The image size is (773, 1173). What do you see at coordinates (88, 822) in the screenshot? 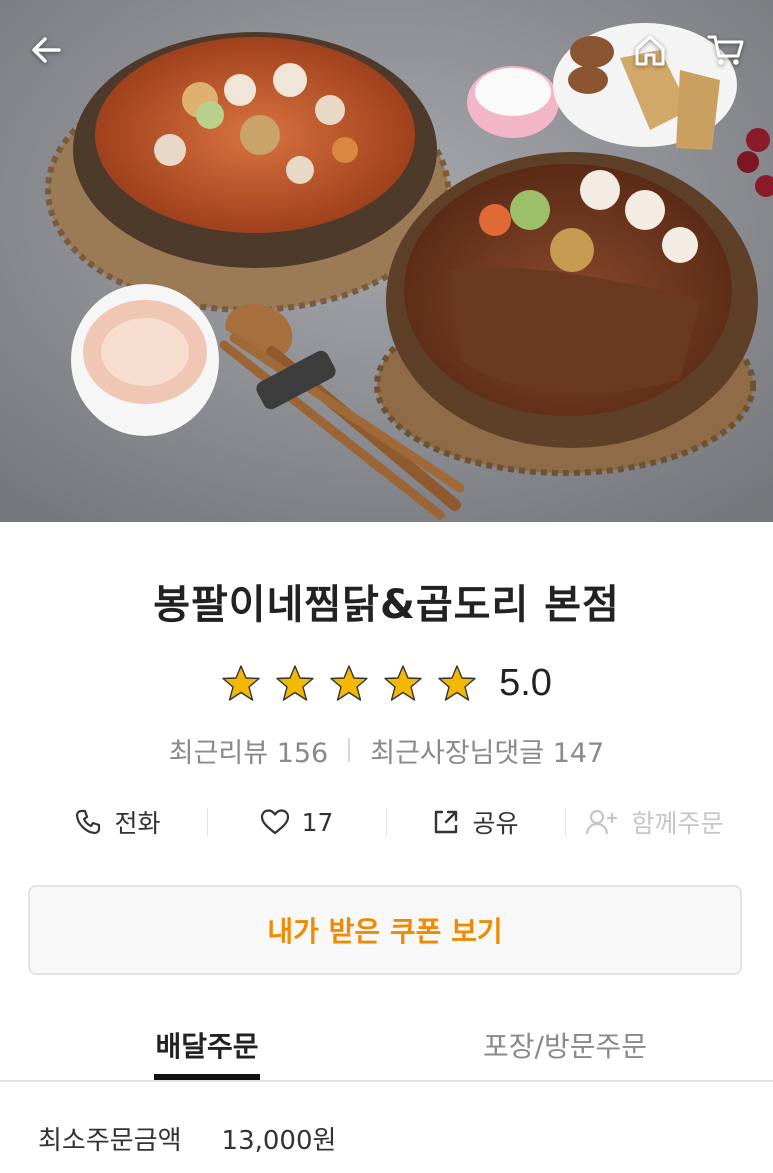
I see `phone-icon` at bounding box center [88, 822].